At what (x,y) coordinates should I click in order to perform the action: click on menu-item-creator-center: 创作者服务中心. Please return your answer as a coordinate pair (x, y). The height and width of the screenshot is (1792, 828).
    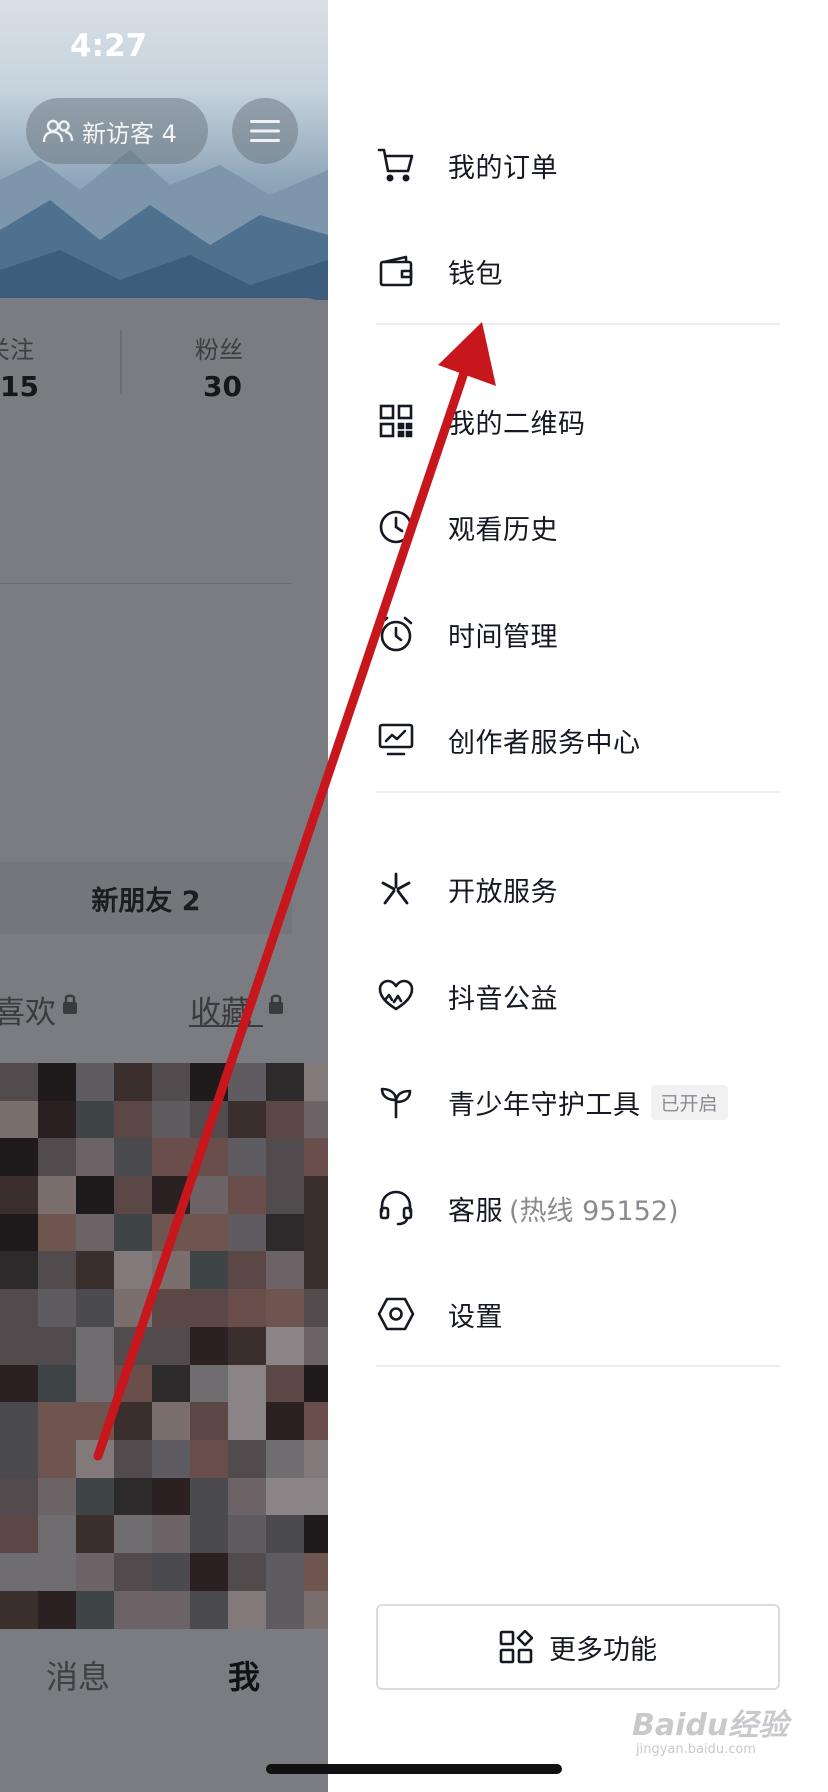
    Looking at the image, I should click on (581, 740).